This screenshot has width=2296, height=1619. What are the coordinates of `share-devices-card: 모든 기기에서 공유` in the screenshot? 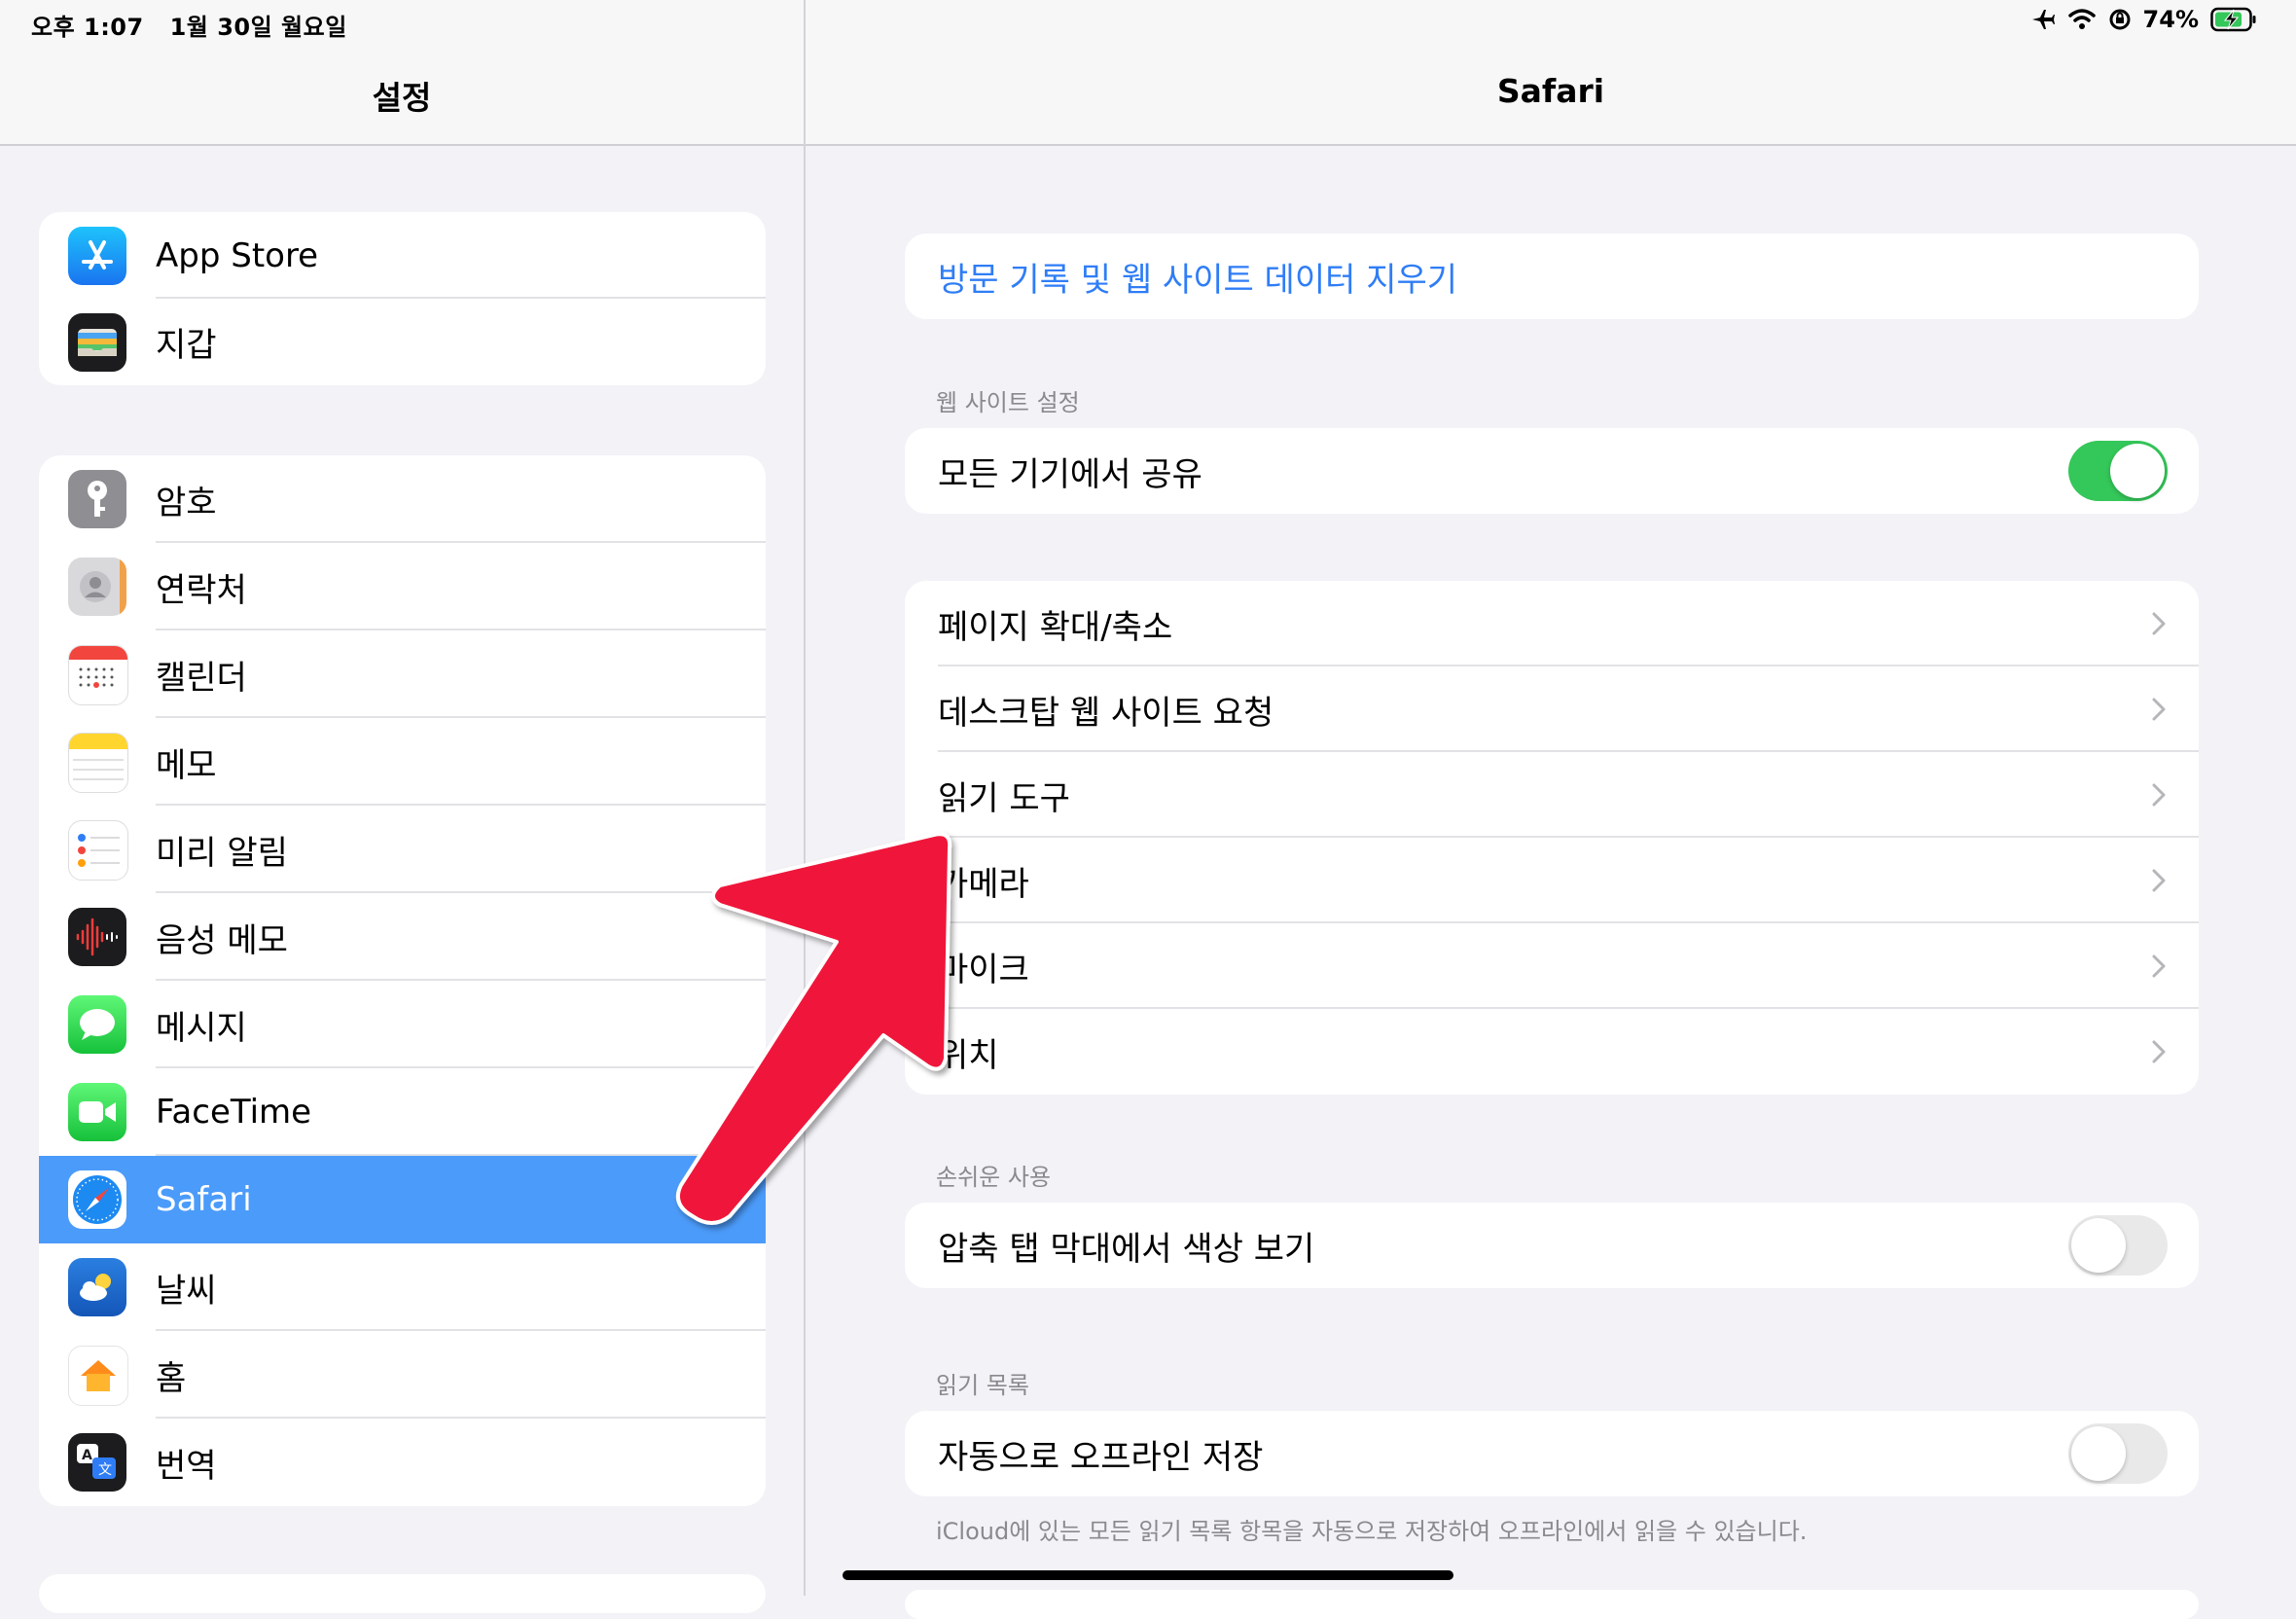 It's located at (1552, 471).